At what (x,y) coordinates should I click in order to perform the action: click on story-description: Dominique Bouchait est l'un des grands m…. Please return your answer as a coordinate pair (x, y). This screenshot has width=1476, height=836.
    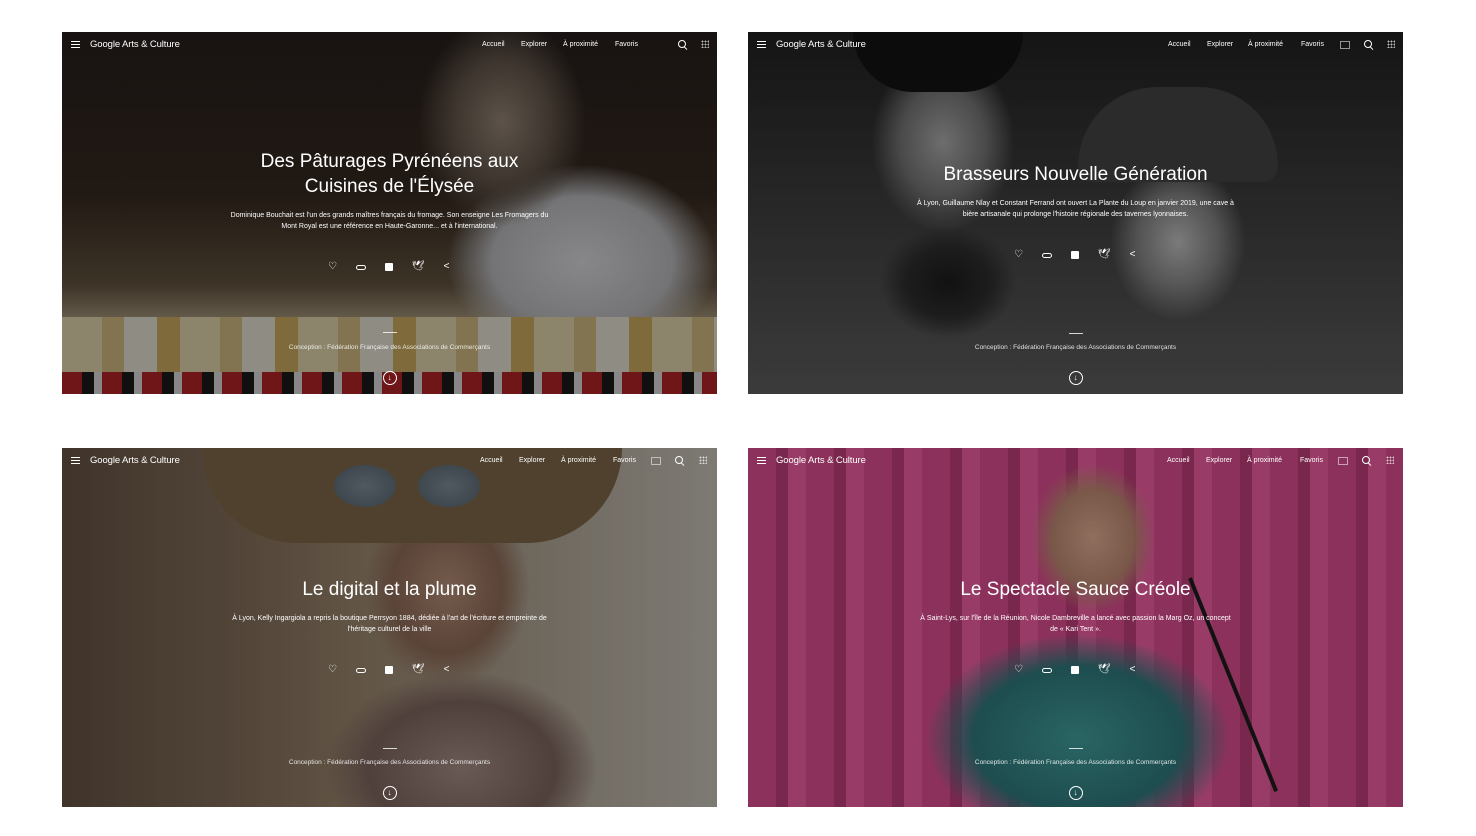
    Looking at the image, I should click on (389, 221).